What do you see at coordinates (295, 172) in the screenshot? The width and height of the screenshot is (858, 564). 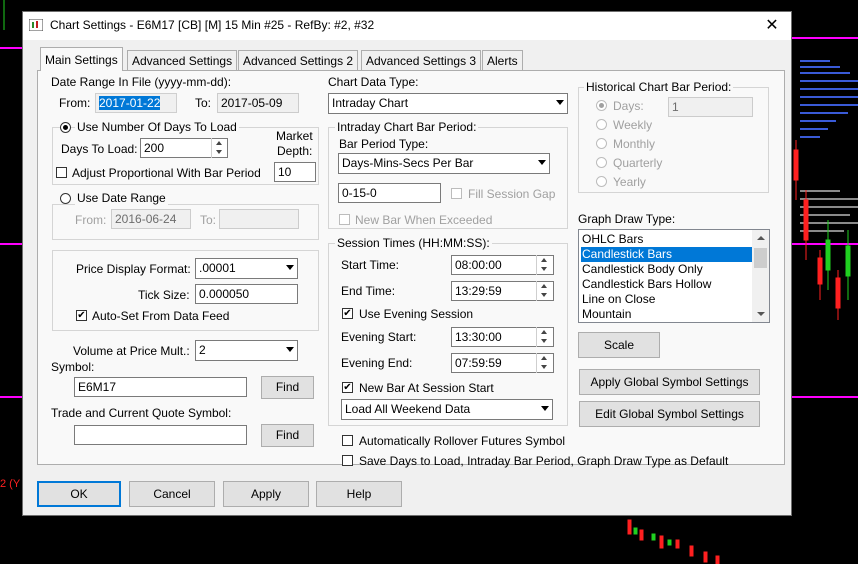 I see `market-depth-field: 10` at bounding box center [295, 172].